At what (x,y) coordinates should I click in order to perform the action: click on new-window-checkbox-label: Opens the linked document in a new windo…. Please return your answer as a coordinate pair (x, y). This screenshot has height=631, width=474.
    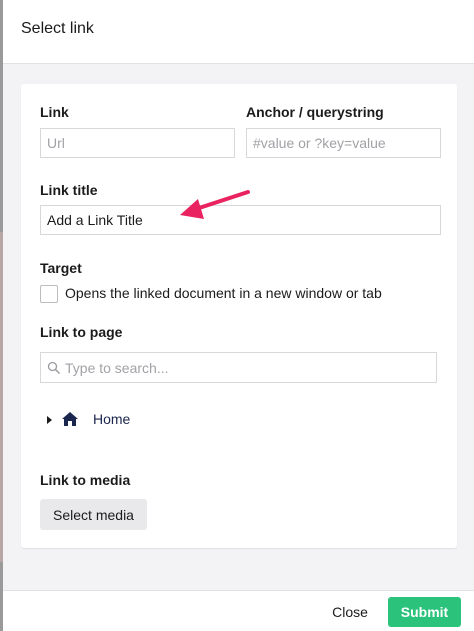
    Looking at the image, I should click on (223, 293).